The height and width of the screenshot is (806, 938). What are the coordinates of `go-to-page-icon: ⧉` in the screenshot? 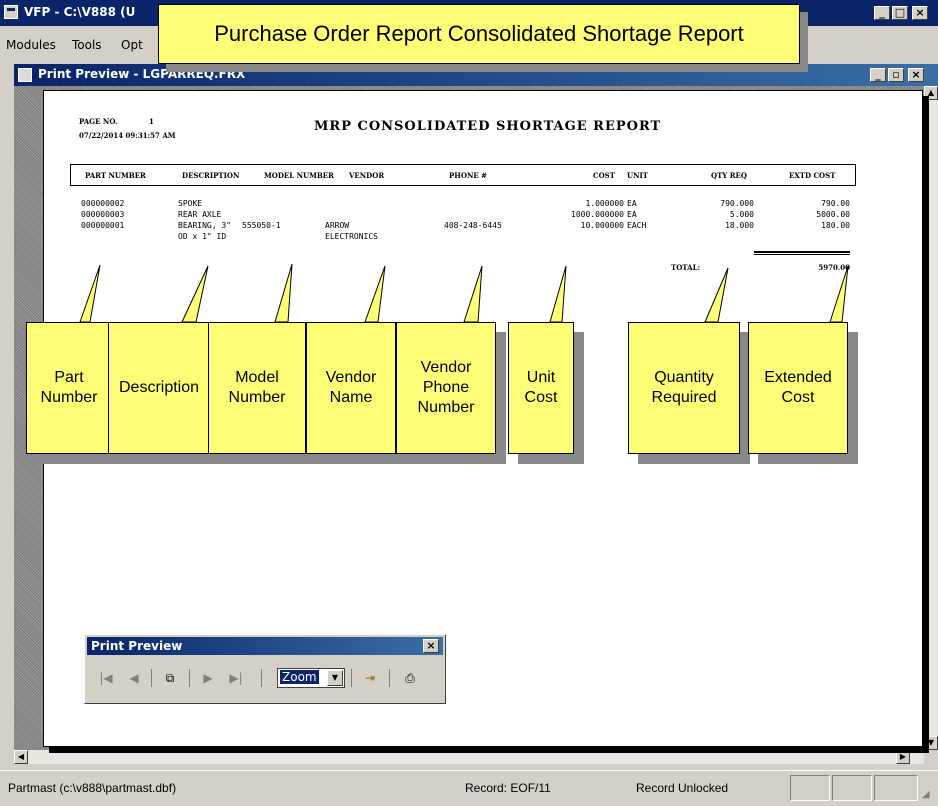 It's located at (170, 678).